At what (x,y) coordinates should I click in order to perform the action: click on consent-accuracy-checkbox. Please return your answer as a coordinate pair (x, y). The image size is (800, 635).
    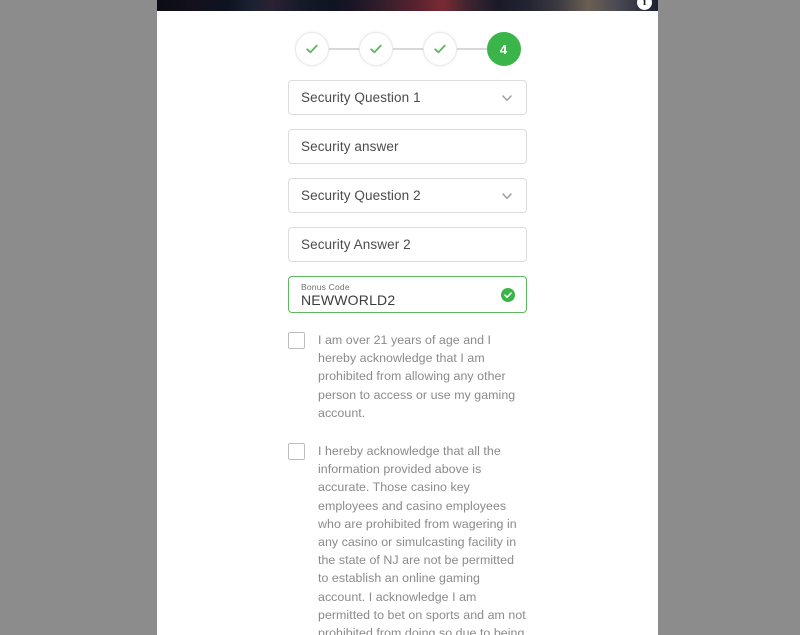
    Looking at the image, I should click on (296, 452).